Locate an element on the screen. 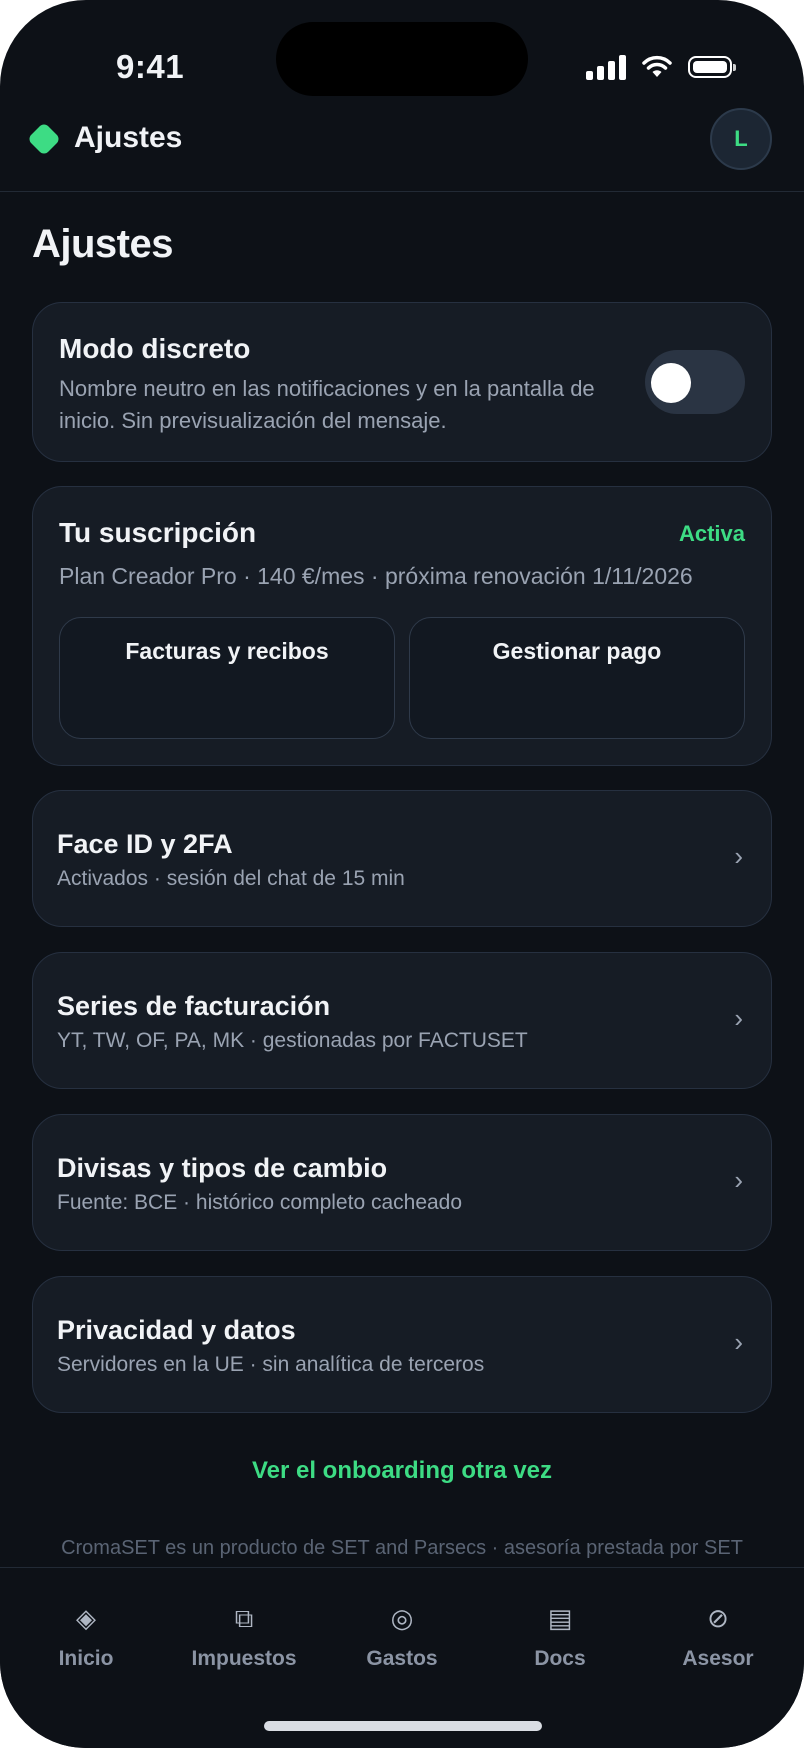  page-title: Ajustes is located at coordinates (103, 244).